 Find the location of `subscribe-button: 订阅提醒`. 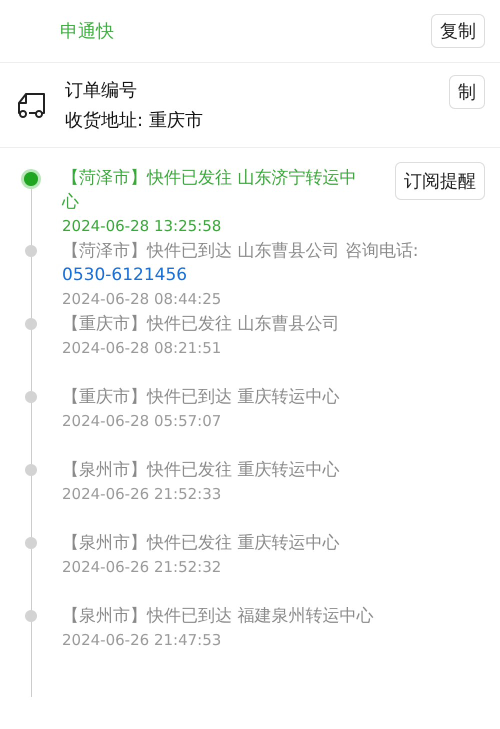

subscribe-button: 订阅提醒 is located at coordinates (440, 181).